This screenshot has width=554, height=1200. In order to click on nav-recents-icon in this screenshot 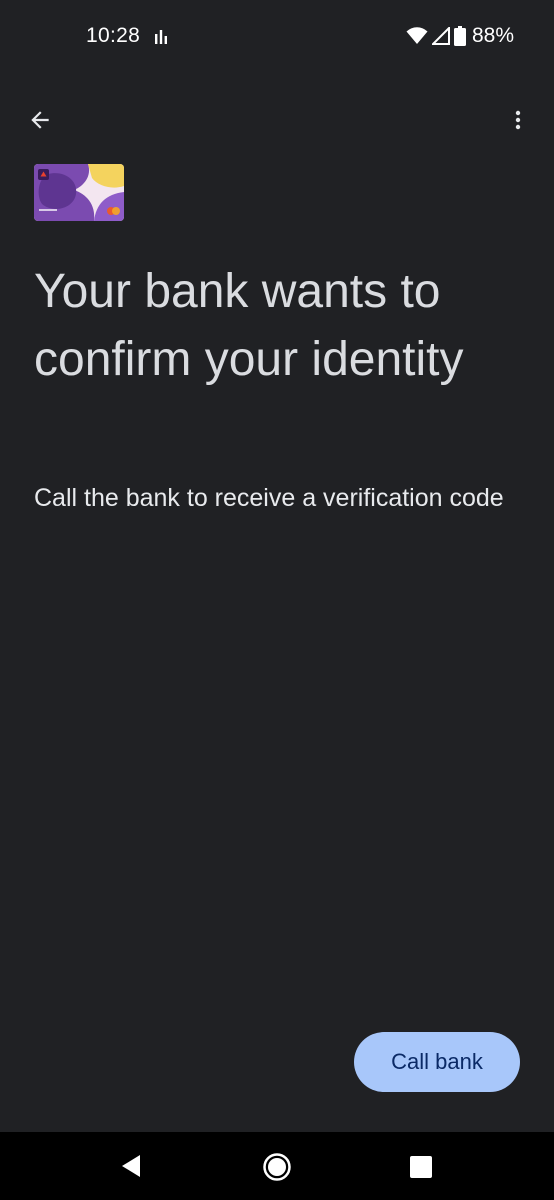, I will do `click(421, 1167)`.